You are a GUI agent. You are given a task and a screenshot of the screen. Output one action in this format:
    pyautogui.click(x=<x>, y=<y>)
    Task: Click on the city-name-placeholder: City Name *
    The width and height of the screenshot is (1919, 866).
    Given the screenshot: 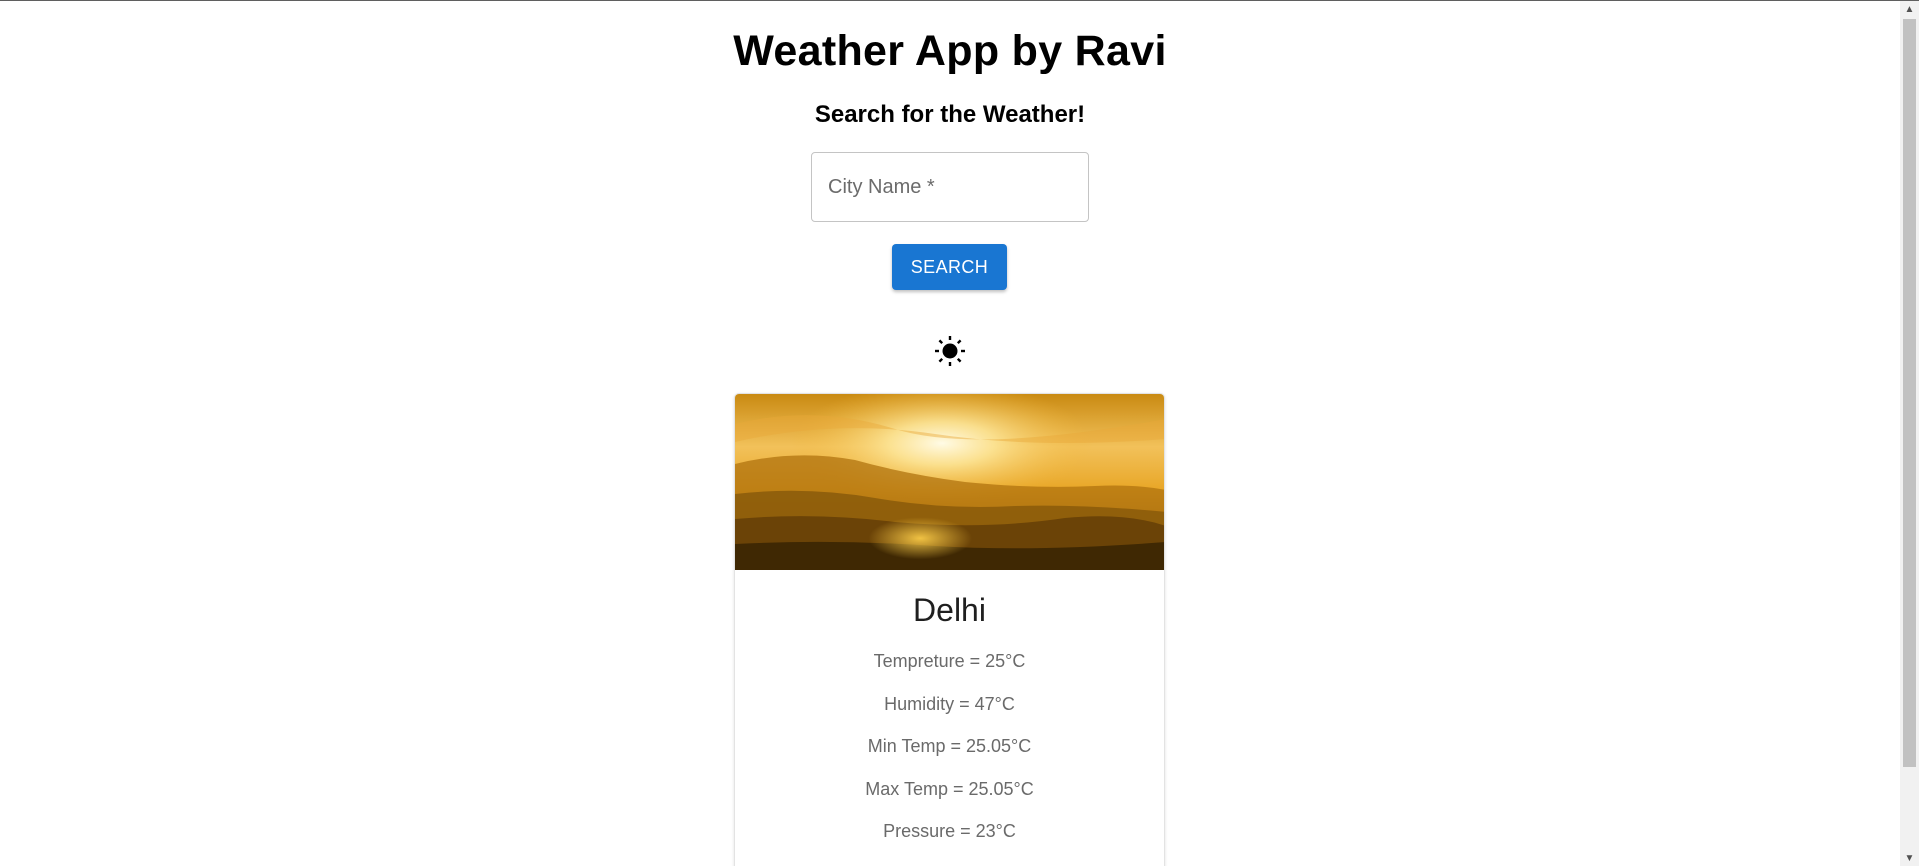 What is the action you would take?
    pyautogui.click(x=881, y=187)
    